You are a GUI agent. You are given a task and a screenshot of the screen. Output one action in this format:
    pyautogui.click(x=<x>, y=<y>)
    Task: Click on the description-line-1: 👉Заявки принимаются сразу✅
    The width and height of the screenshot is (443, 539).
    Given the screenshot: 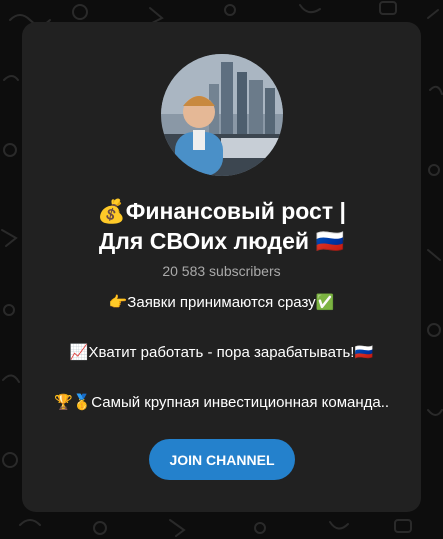 What is the action you would take?
    pyautogui.click(x=221, y=302)
    